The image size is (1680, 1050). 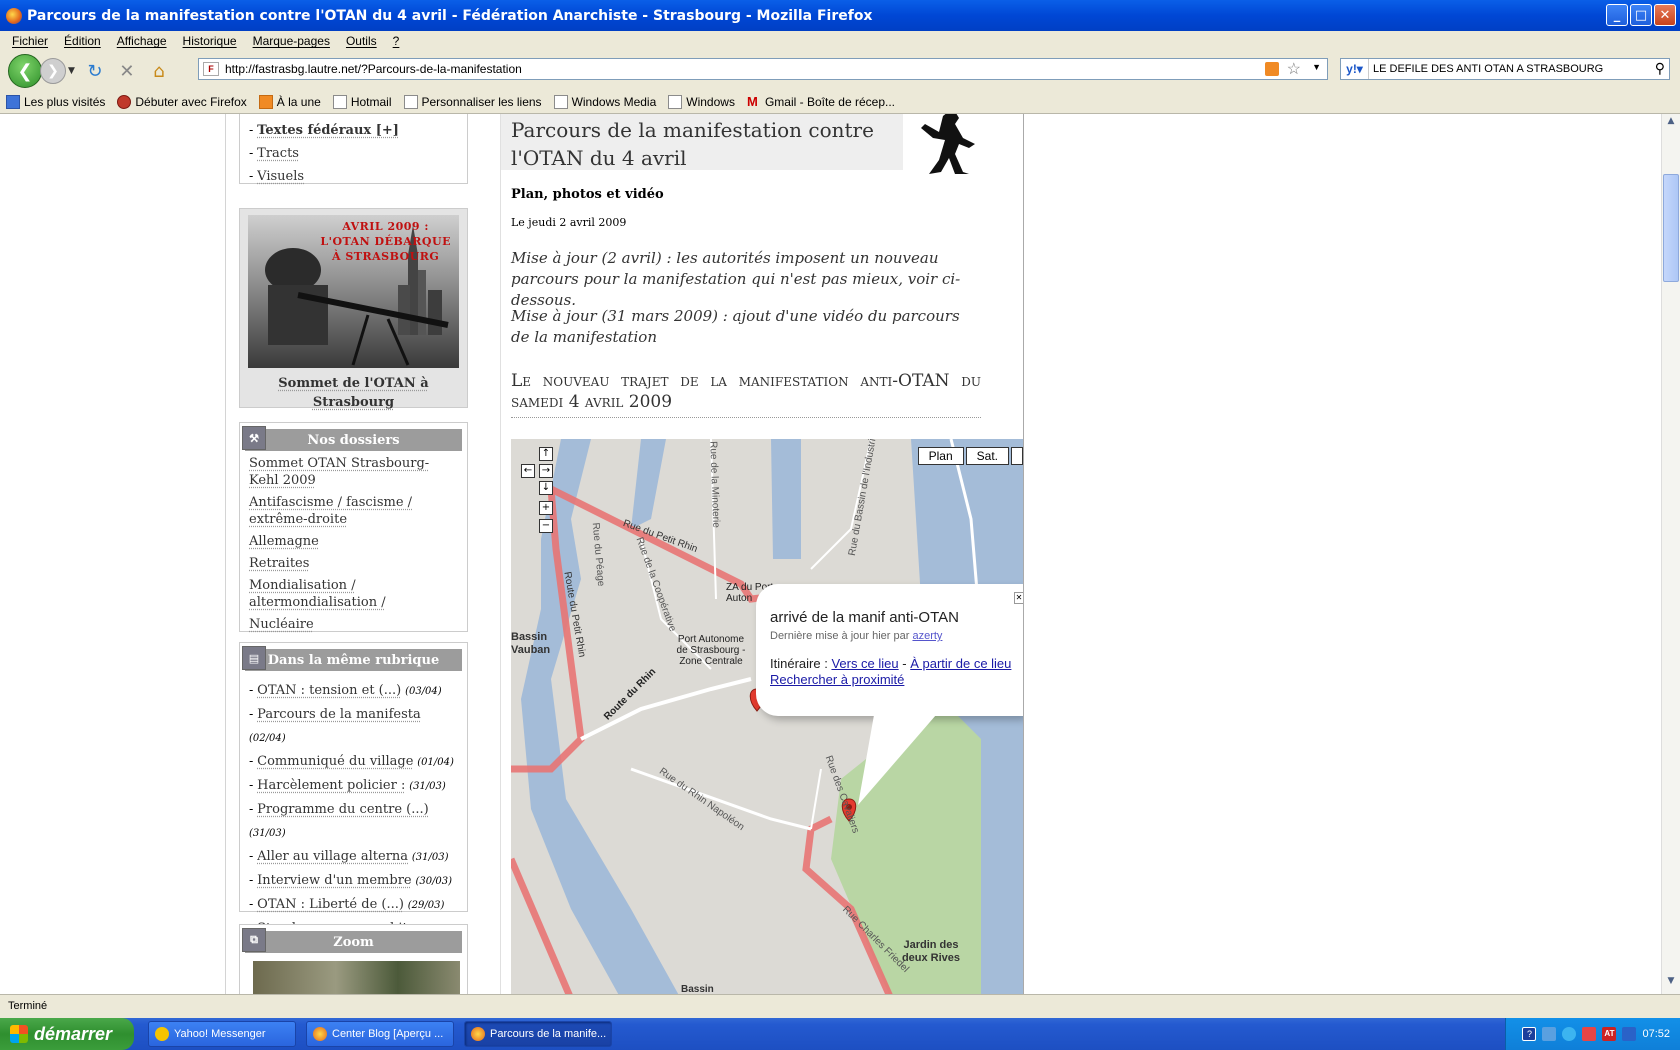 I want to click on popup-nearby-link: Rechercher à proximité, so click(x=837, y=679).